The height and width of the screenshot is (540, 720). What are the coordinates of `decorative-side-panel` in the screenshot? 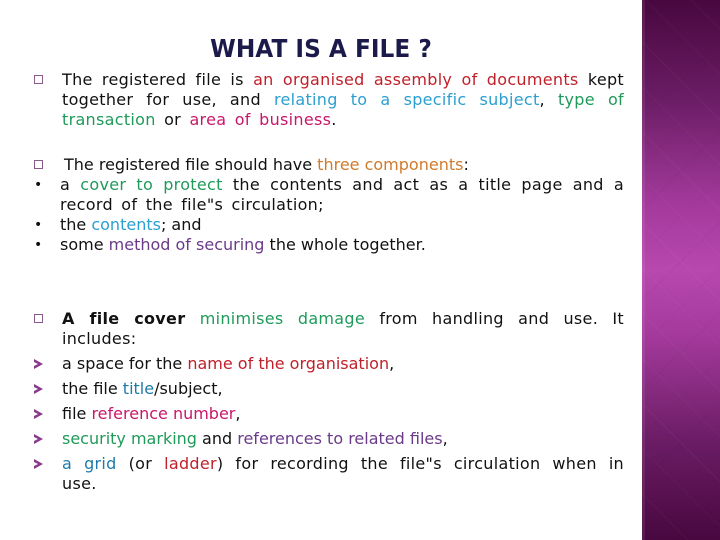 It's located at (681, 270).